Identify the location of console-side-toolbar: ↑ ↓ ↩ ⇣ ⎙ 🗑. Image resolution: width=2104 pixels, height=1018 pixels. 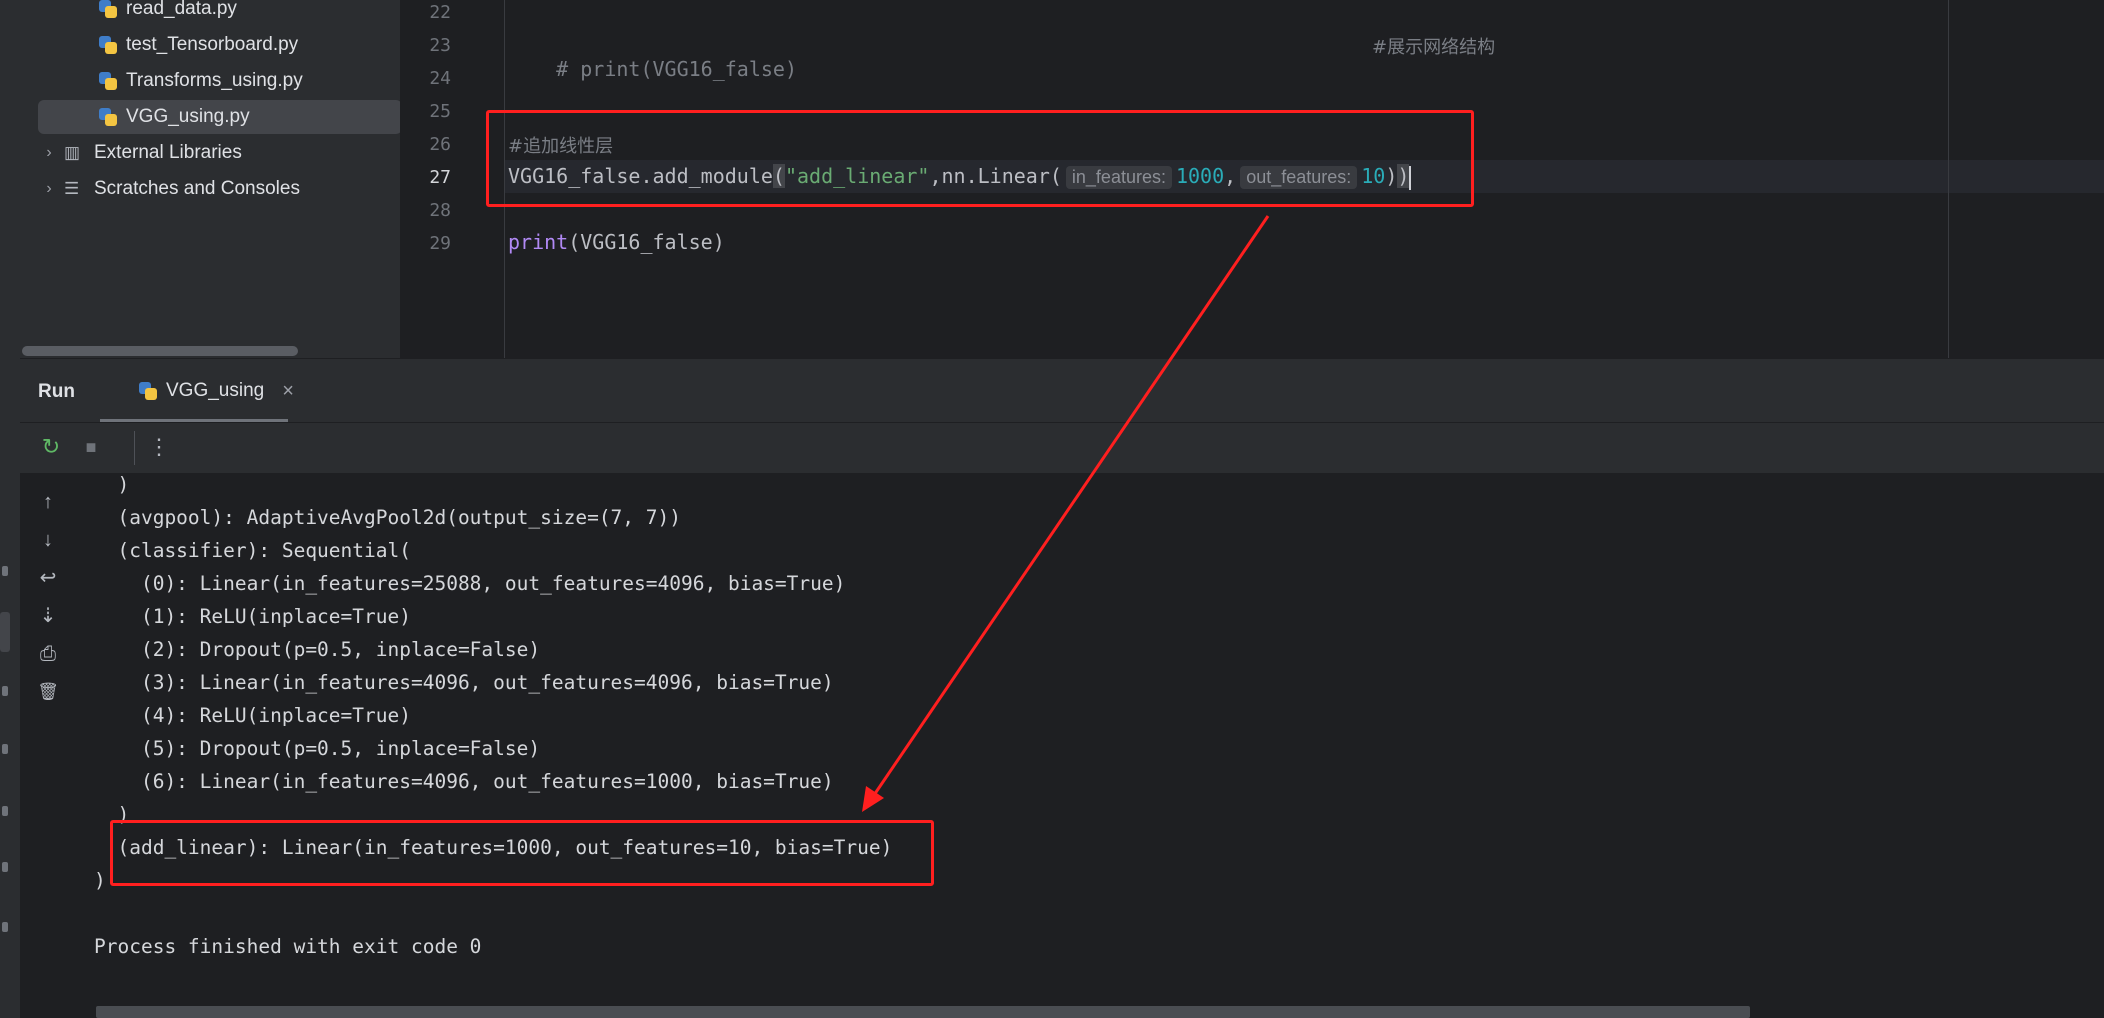
(47, 745).